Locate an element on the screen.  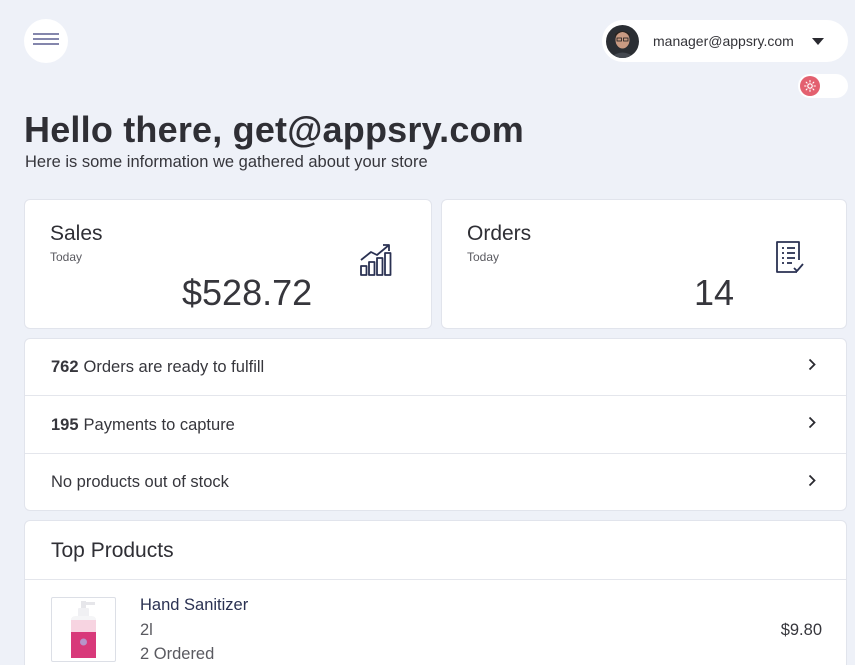
hand-sanitizer-bottle is located at coordinates (83, 629).